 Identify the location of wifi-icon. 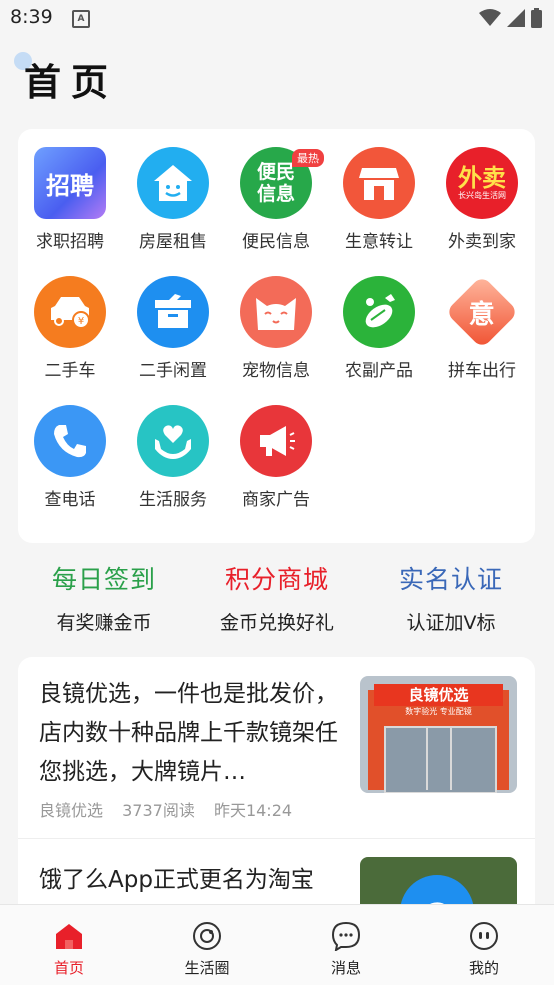
(490, 17).